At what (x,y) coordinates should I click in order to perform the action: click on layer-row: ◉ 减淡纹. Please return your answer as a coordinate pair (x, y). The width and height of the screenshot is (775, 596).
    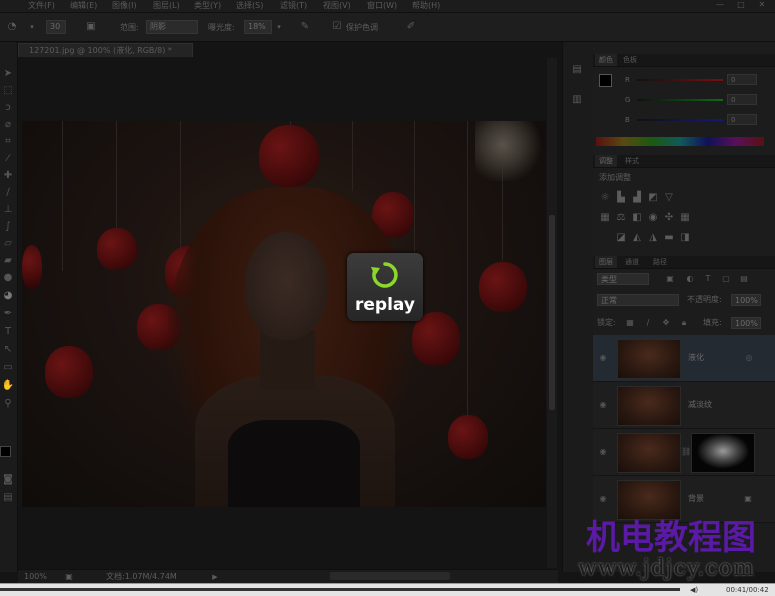
    Looking at the image, I should click on (684, 405).